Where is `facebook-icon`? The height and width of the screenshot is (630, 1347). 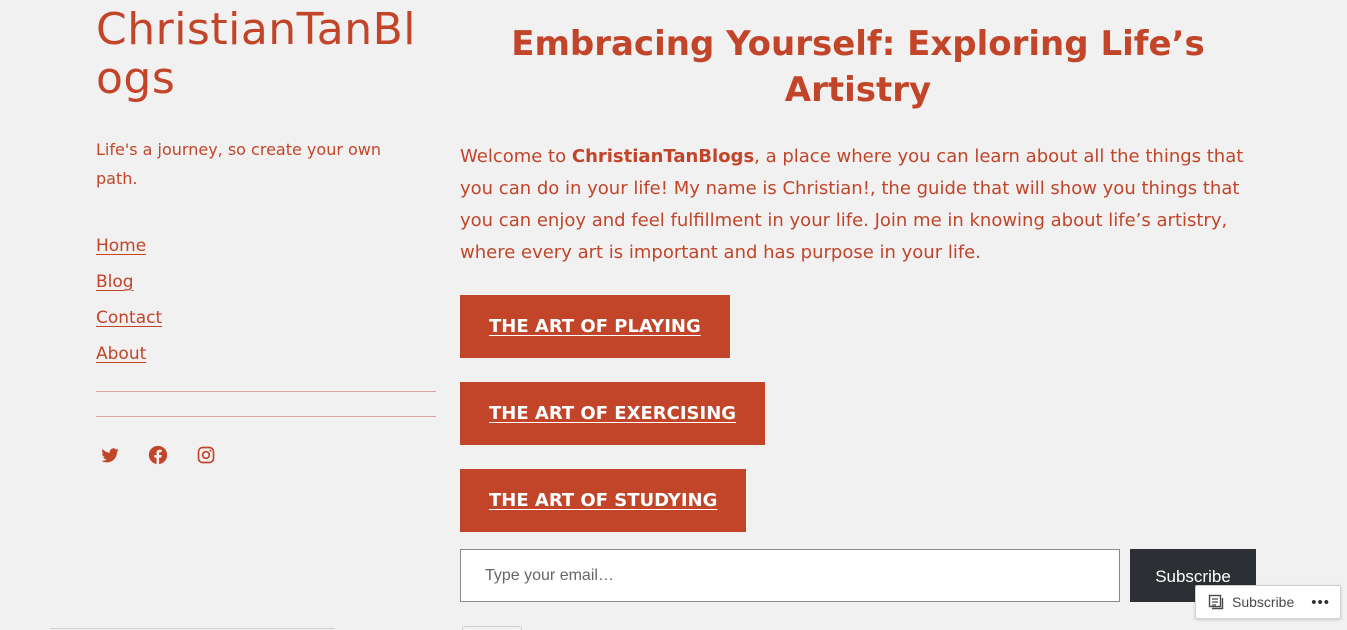
facebook-icon is located at coordinates (158, 455).